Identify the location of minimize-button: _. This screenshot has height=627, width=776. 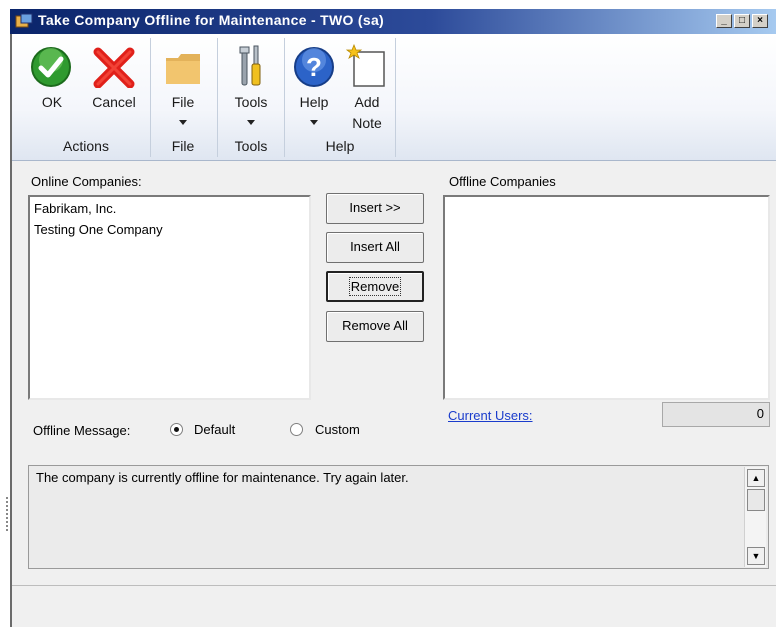
(724, 21).